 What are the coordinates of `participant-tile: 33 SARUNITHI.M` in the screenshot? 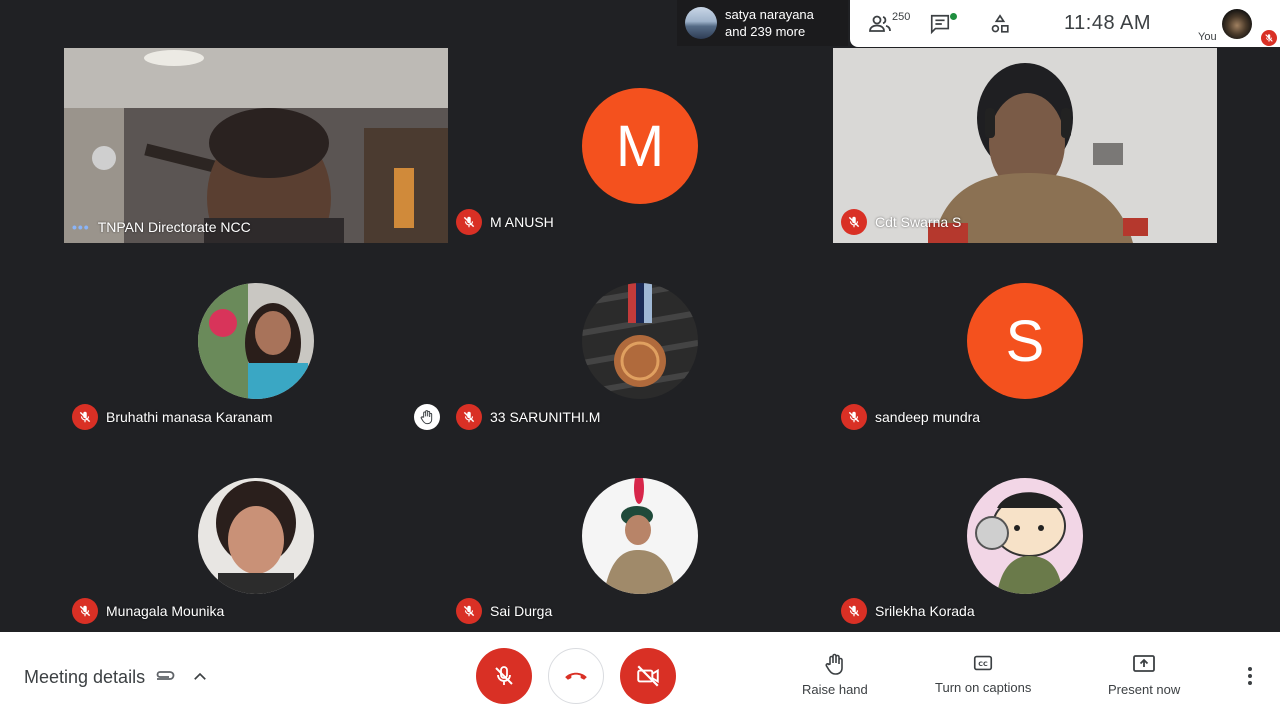 It's located at (640, 340).